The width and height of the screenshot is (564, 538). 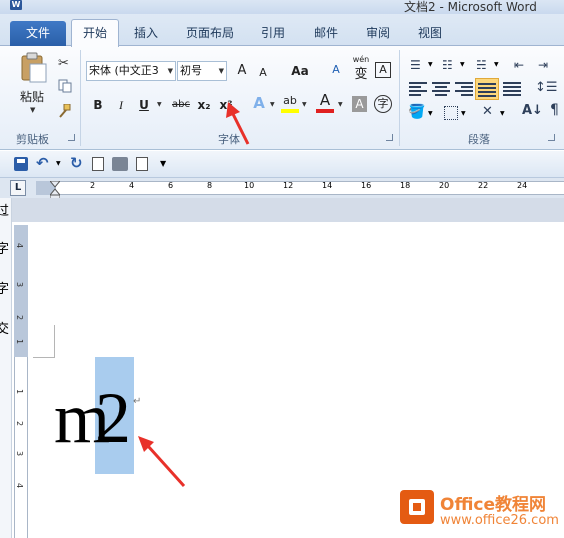 What do you see at coordinates (416, 112) in the screenshot?
I see `shading-paint-icon: 🪣` at bounding box center [416, 112].